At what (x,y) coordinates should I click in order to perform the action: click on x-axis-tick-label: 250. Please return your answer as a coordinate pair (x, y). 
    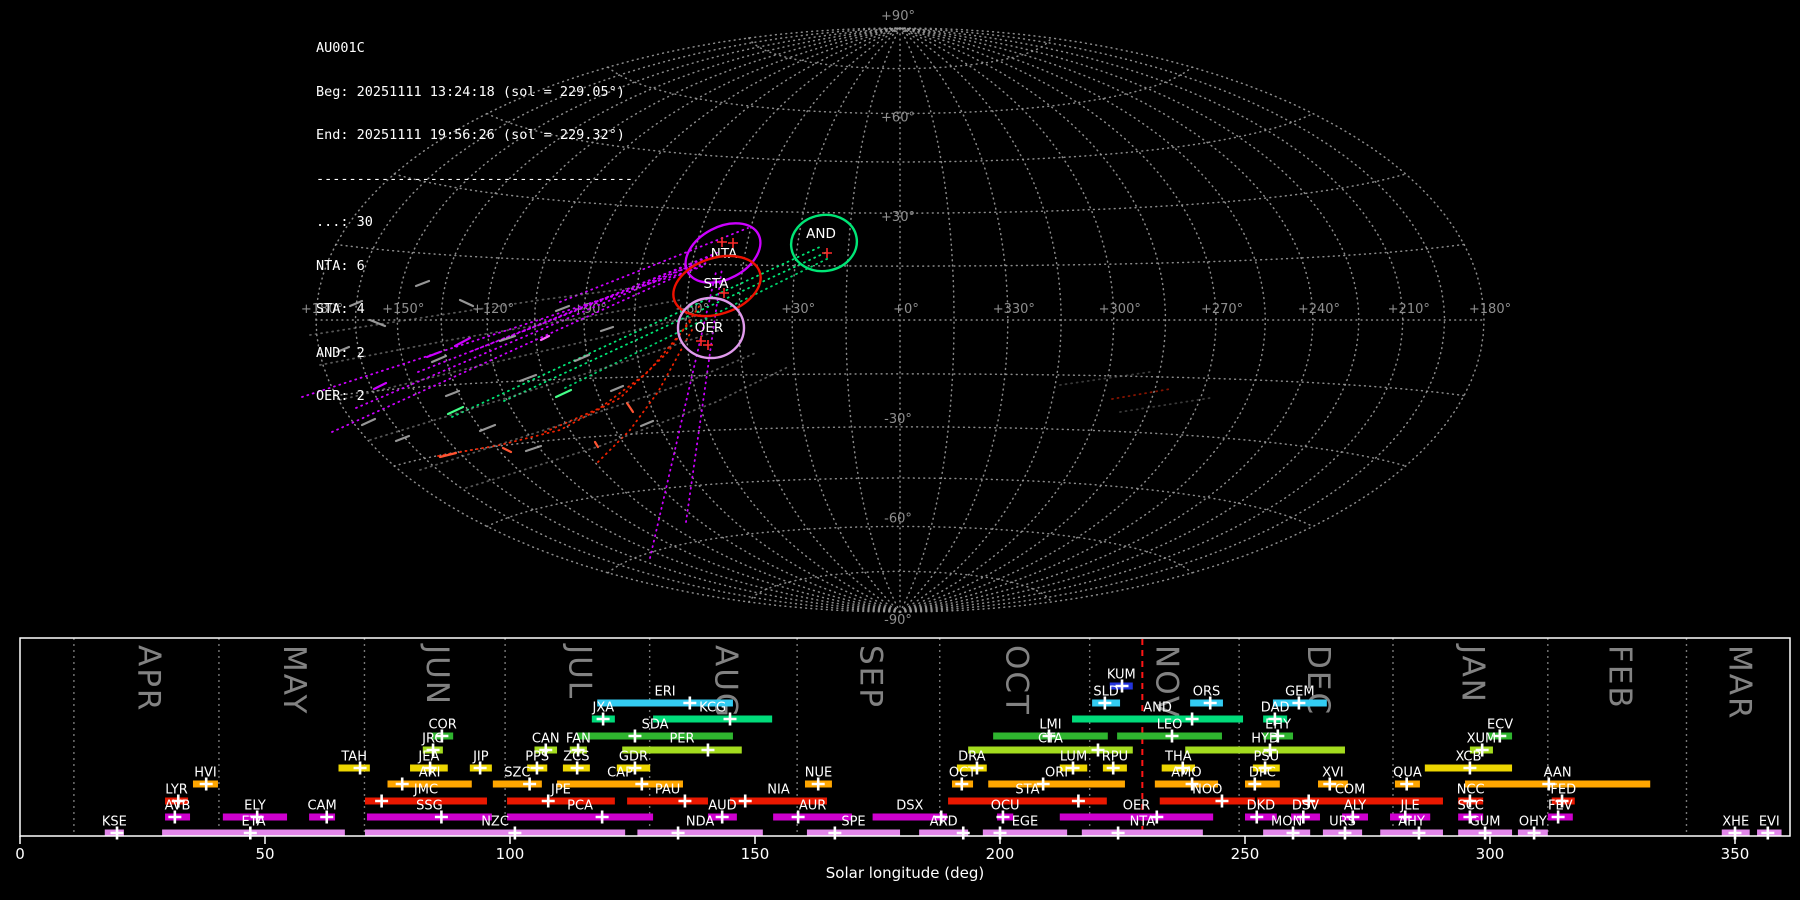
    Looking at the image, I should click on (1245, 854).